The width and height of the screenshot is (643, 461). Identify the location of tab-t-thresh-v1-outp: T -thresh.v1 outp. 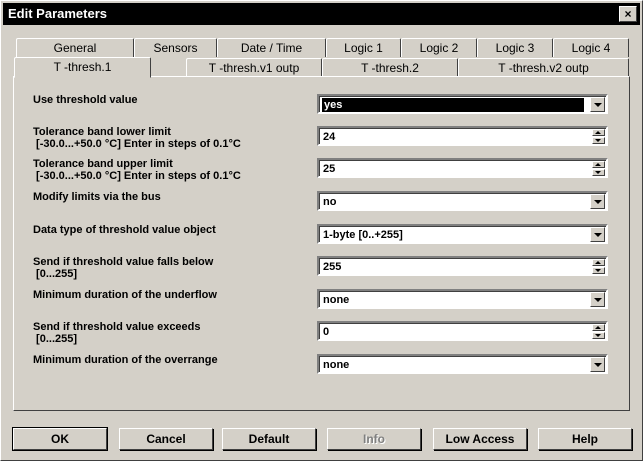
(254, 67).